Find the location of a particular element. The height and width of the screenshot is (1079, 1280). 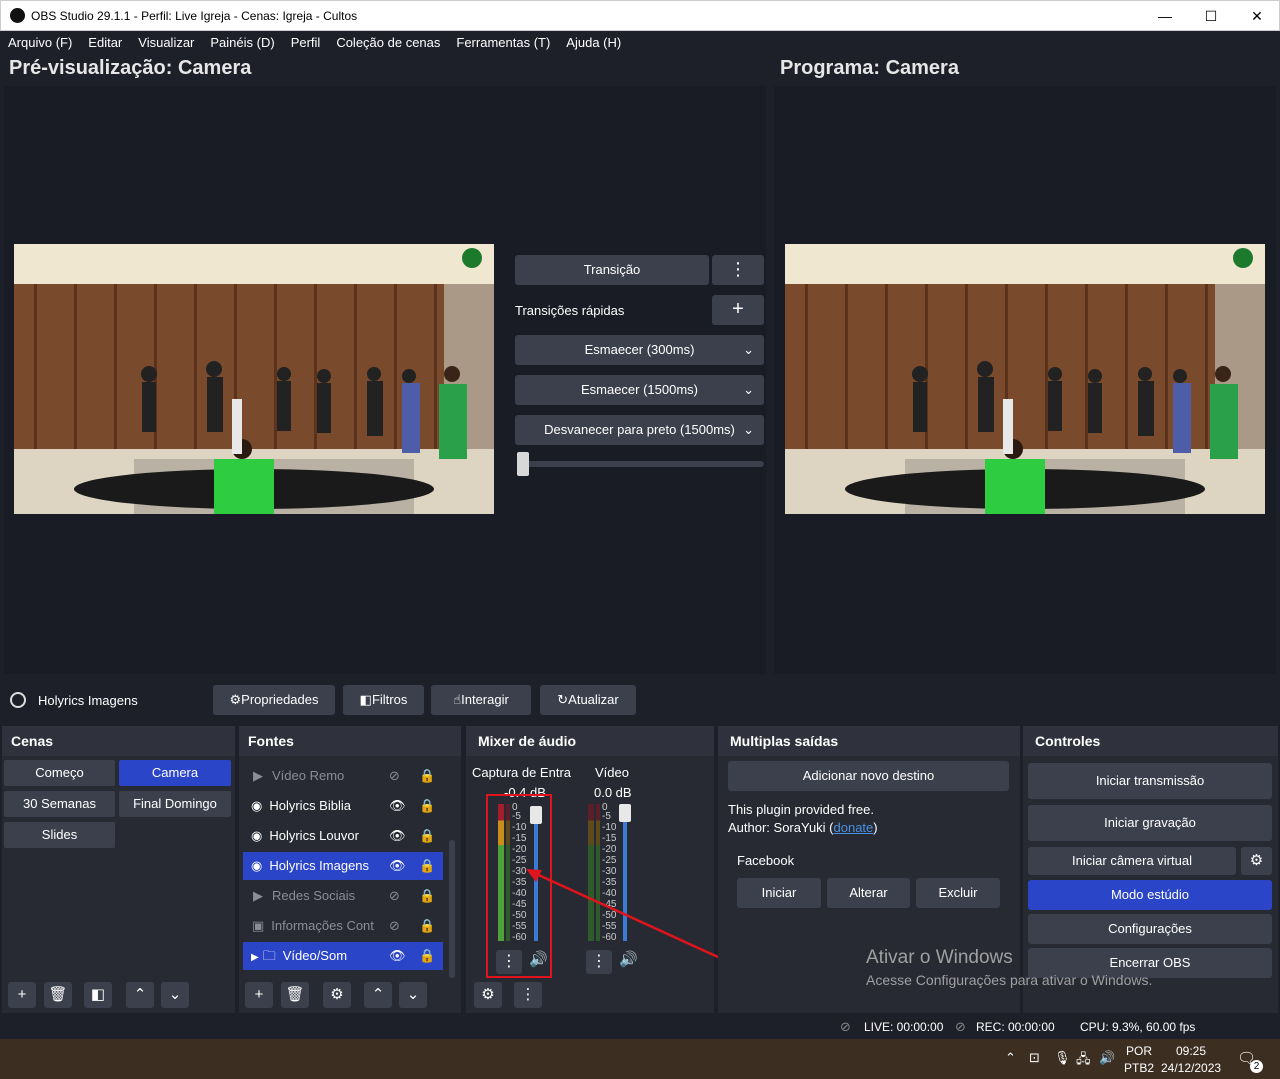

close-button: ✕ is located at coordinates (1257, 16).